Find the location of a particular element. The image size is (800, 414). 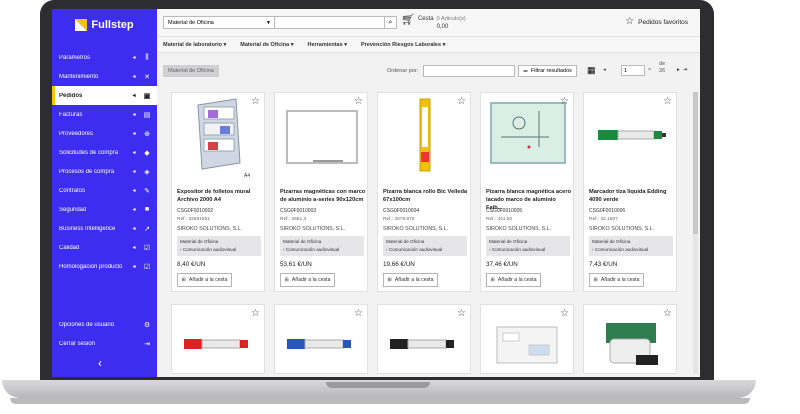

lock-icon: ■ is located at coordinates (147, 209).